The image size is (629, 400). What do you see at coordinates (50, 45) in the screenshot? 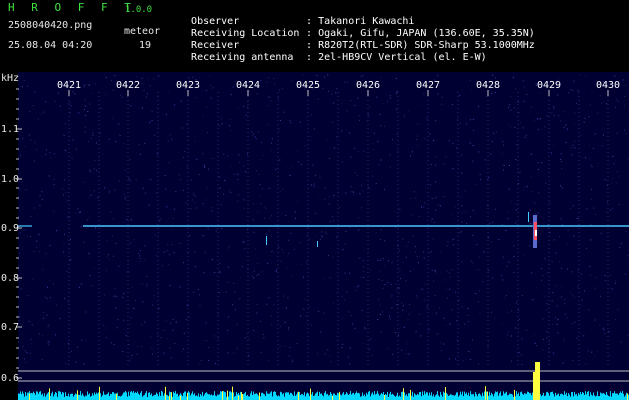
I see `capture-datetime: 25.08.04 04:20` at bounding box center [50, 45].